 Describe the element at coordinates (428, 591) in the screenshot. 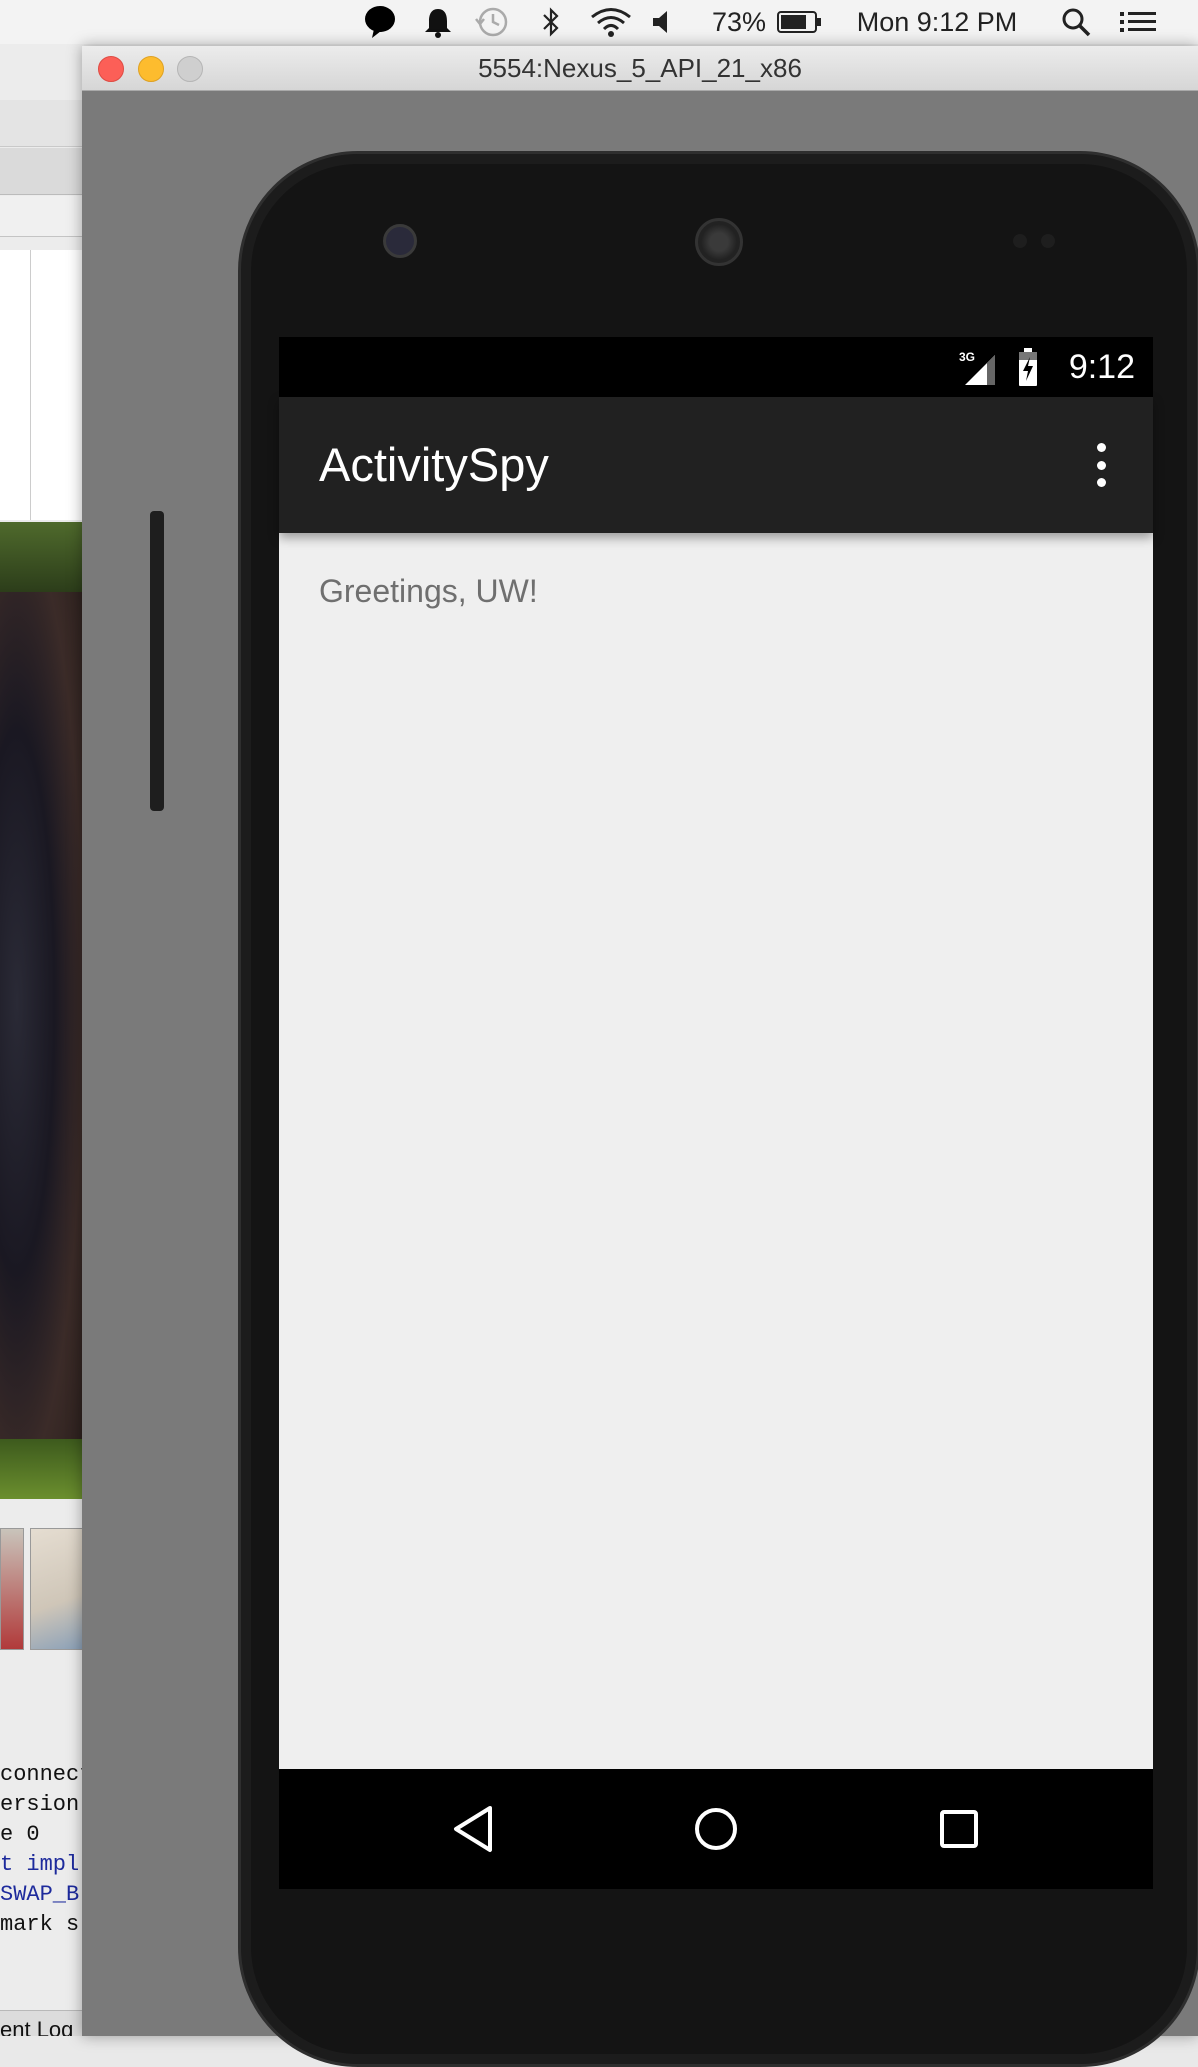

I see `greeting-text: Greetings, UW!` at that location.